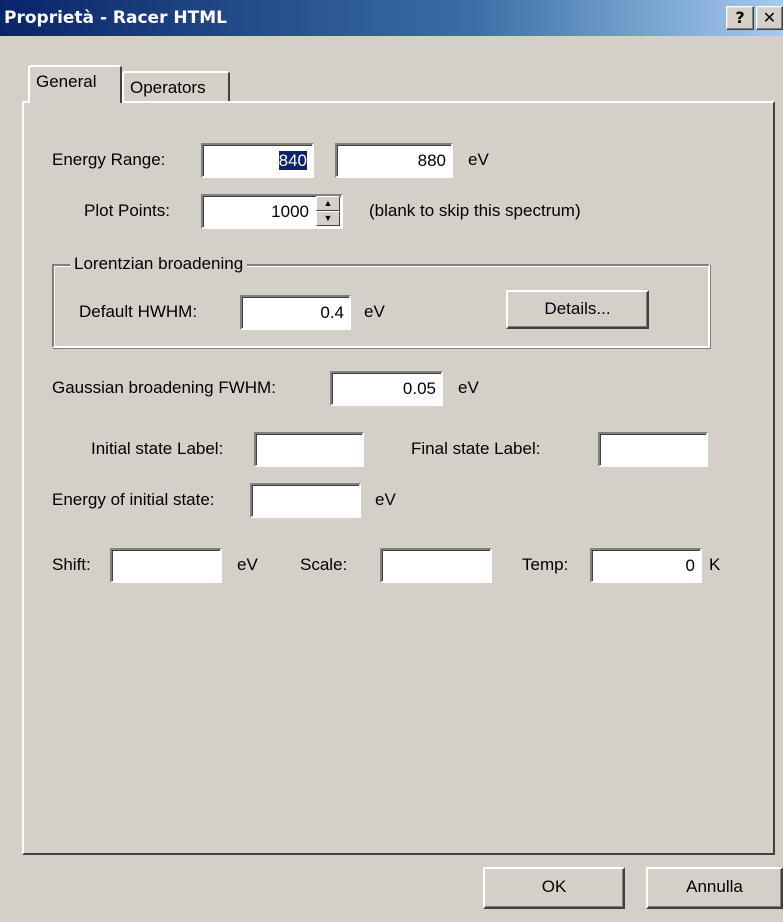 The height and width of the screenshot is (922, 783). Describe the element at coordinates (157, 448) in the screenshot. I see `initial-state-label: Initial state Label:` at that location.